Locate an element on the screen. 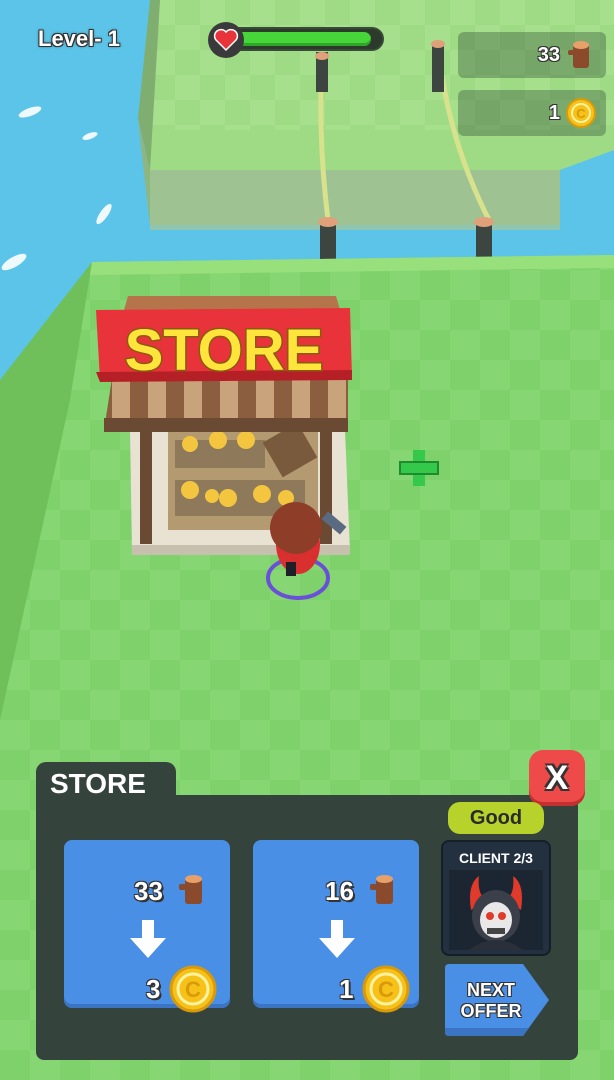  close-icon: X is located at coordinates (557, 777).